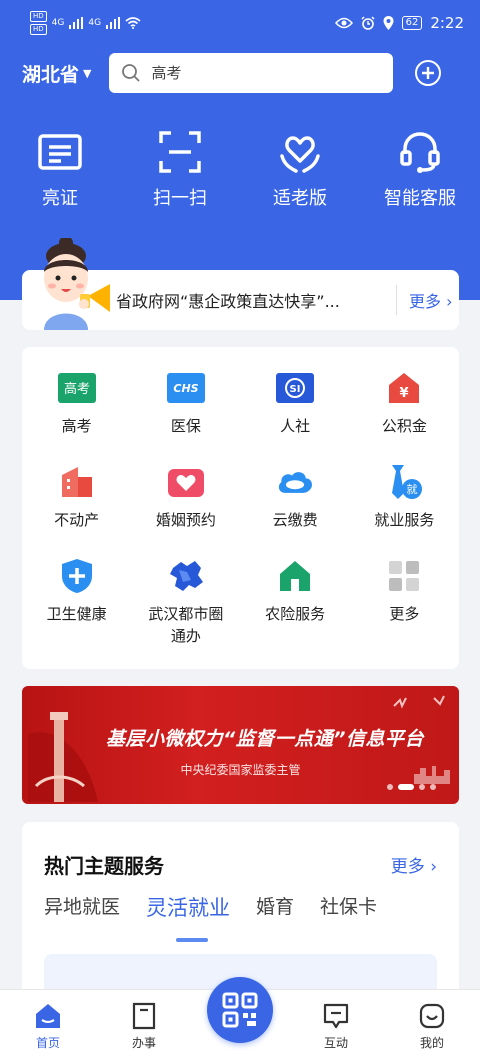  I want to click on net2-label: 4G, so click(95, 23).